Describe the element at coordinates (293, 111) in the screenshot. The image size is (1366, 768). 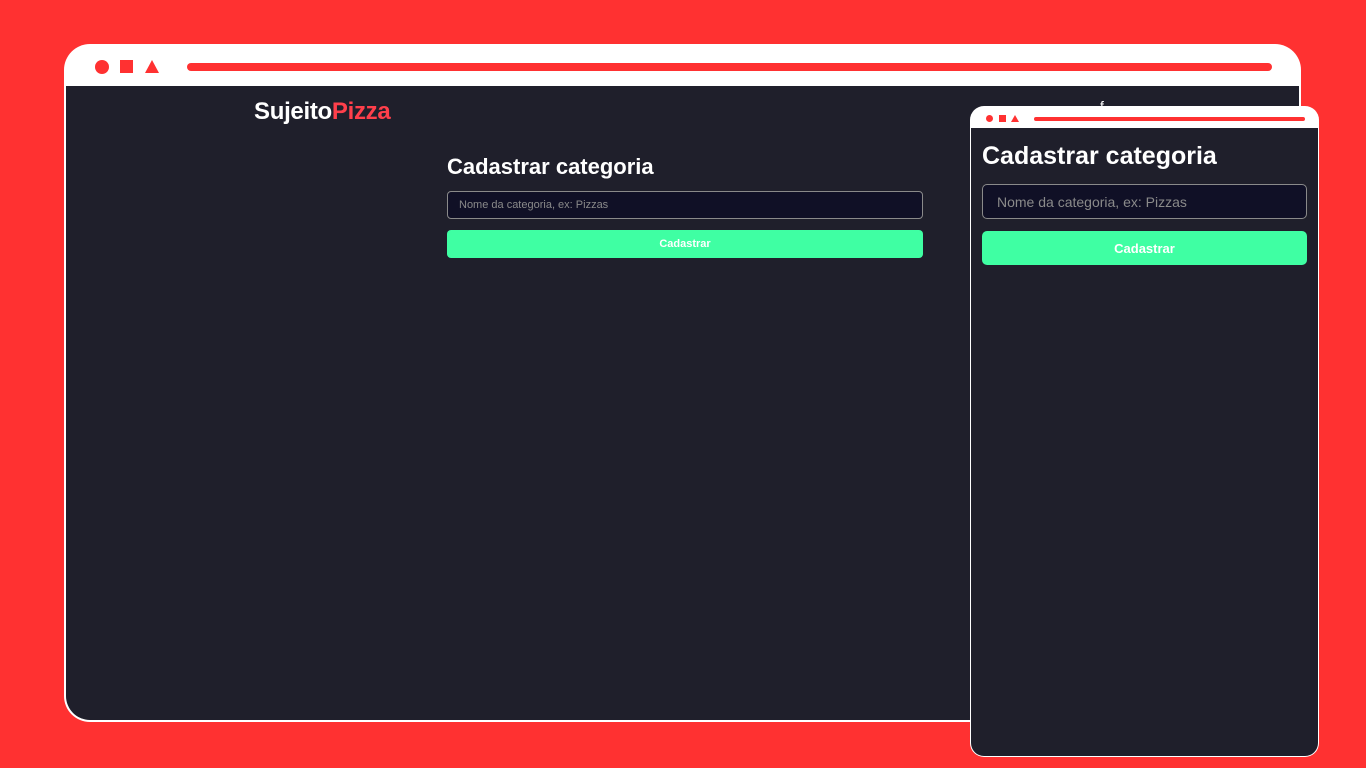
I see `logo-text-white: Sujeito` at that location.